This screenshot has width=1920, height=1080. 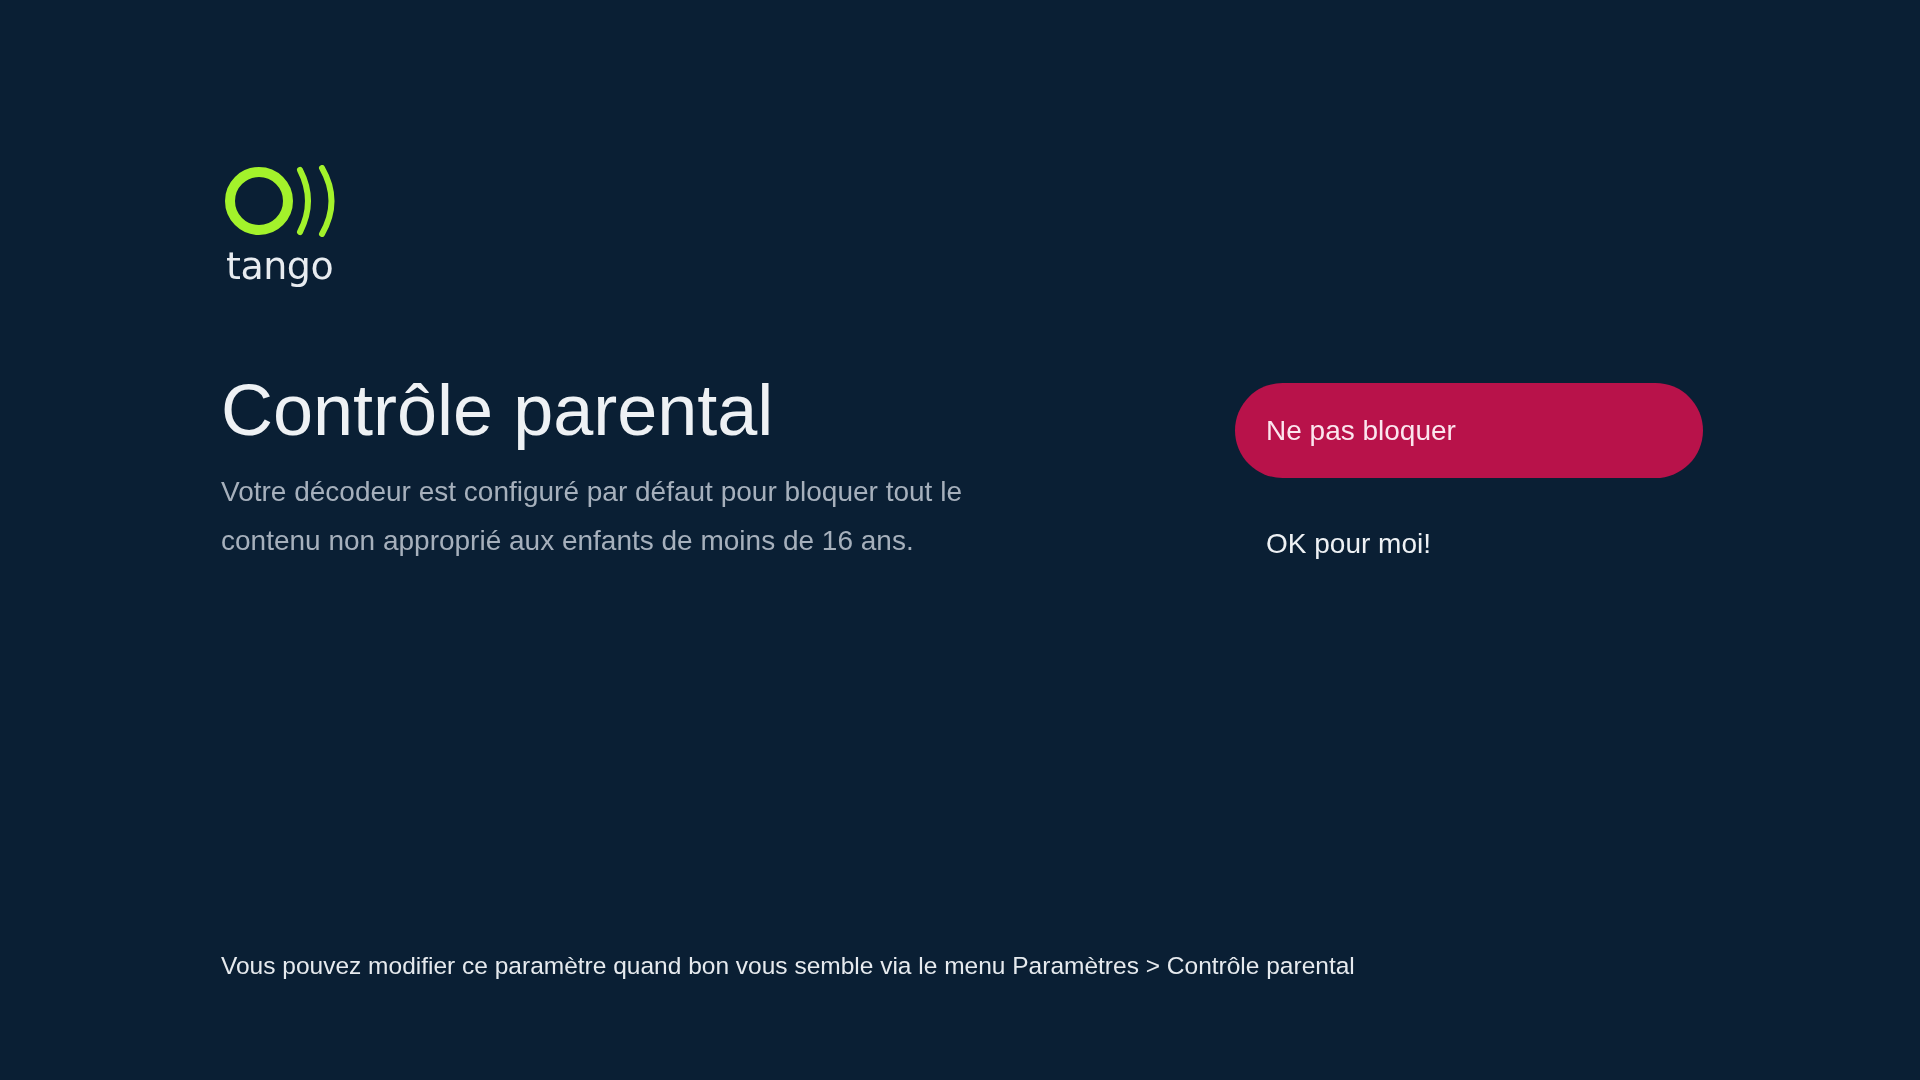 I want to click on option-button: OK pour moi!, so click(x=1348, y=544).